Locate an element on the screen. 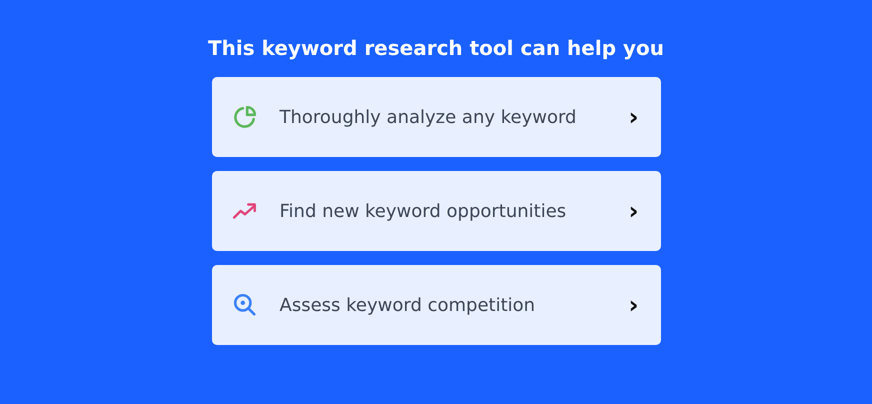  search-icon is located at coordinates (245, 305).